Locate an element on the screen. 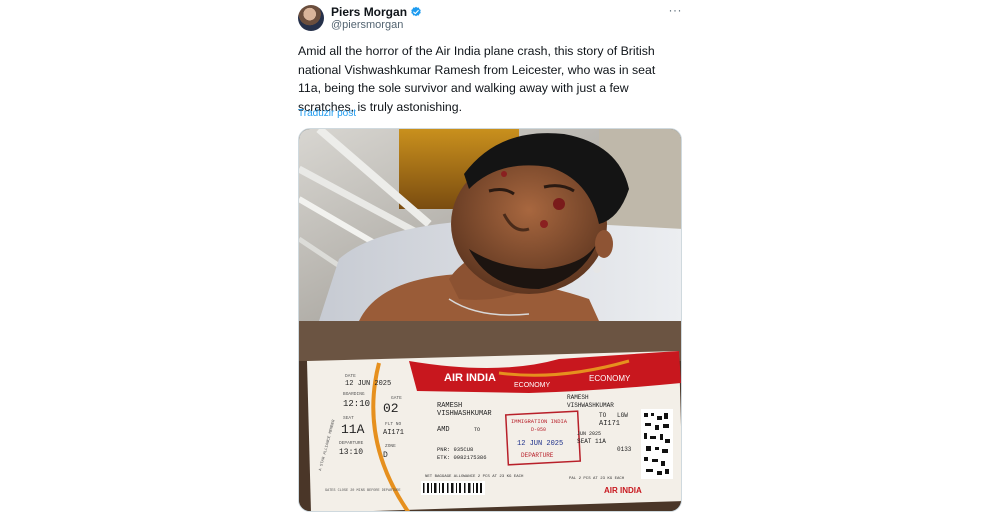  zone-label: ZONE is located at coordinates (390, 446).